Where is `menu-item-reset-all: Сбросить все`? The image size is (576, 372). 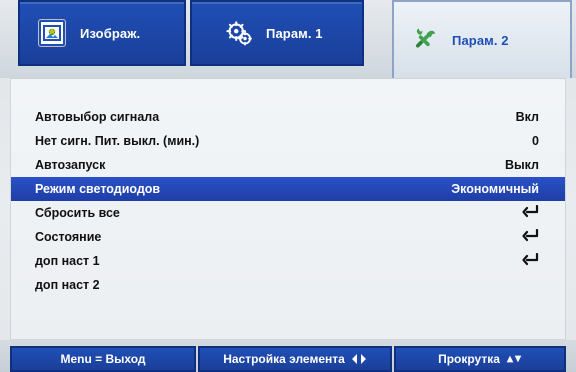 menu-item-reset-all: Сбросить все is located at coordinates (288, 213).